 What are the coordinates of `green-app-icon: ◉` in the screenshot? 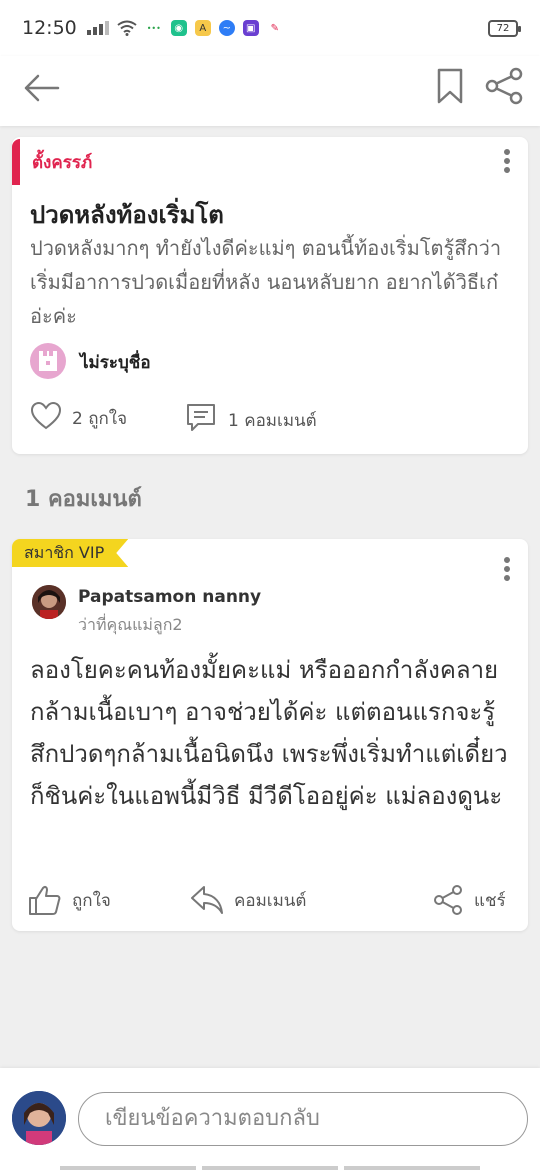 It's located at (178, 28).